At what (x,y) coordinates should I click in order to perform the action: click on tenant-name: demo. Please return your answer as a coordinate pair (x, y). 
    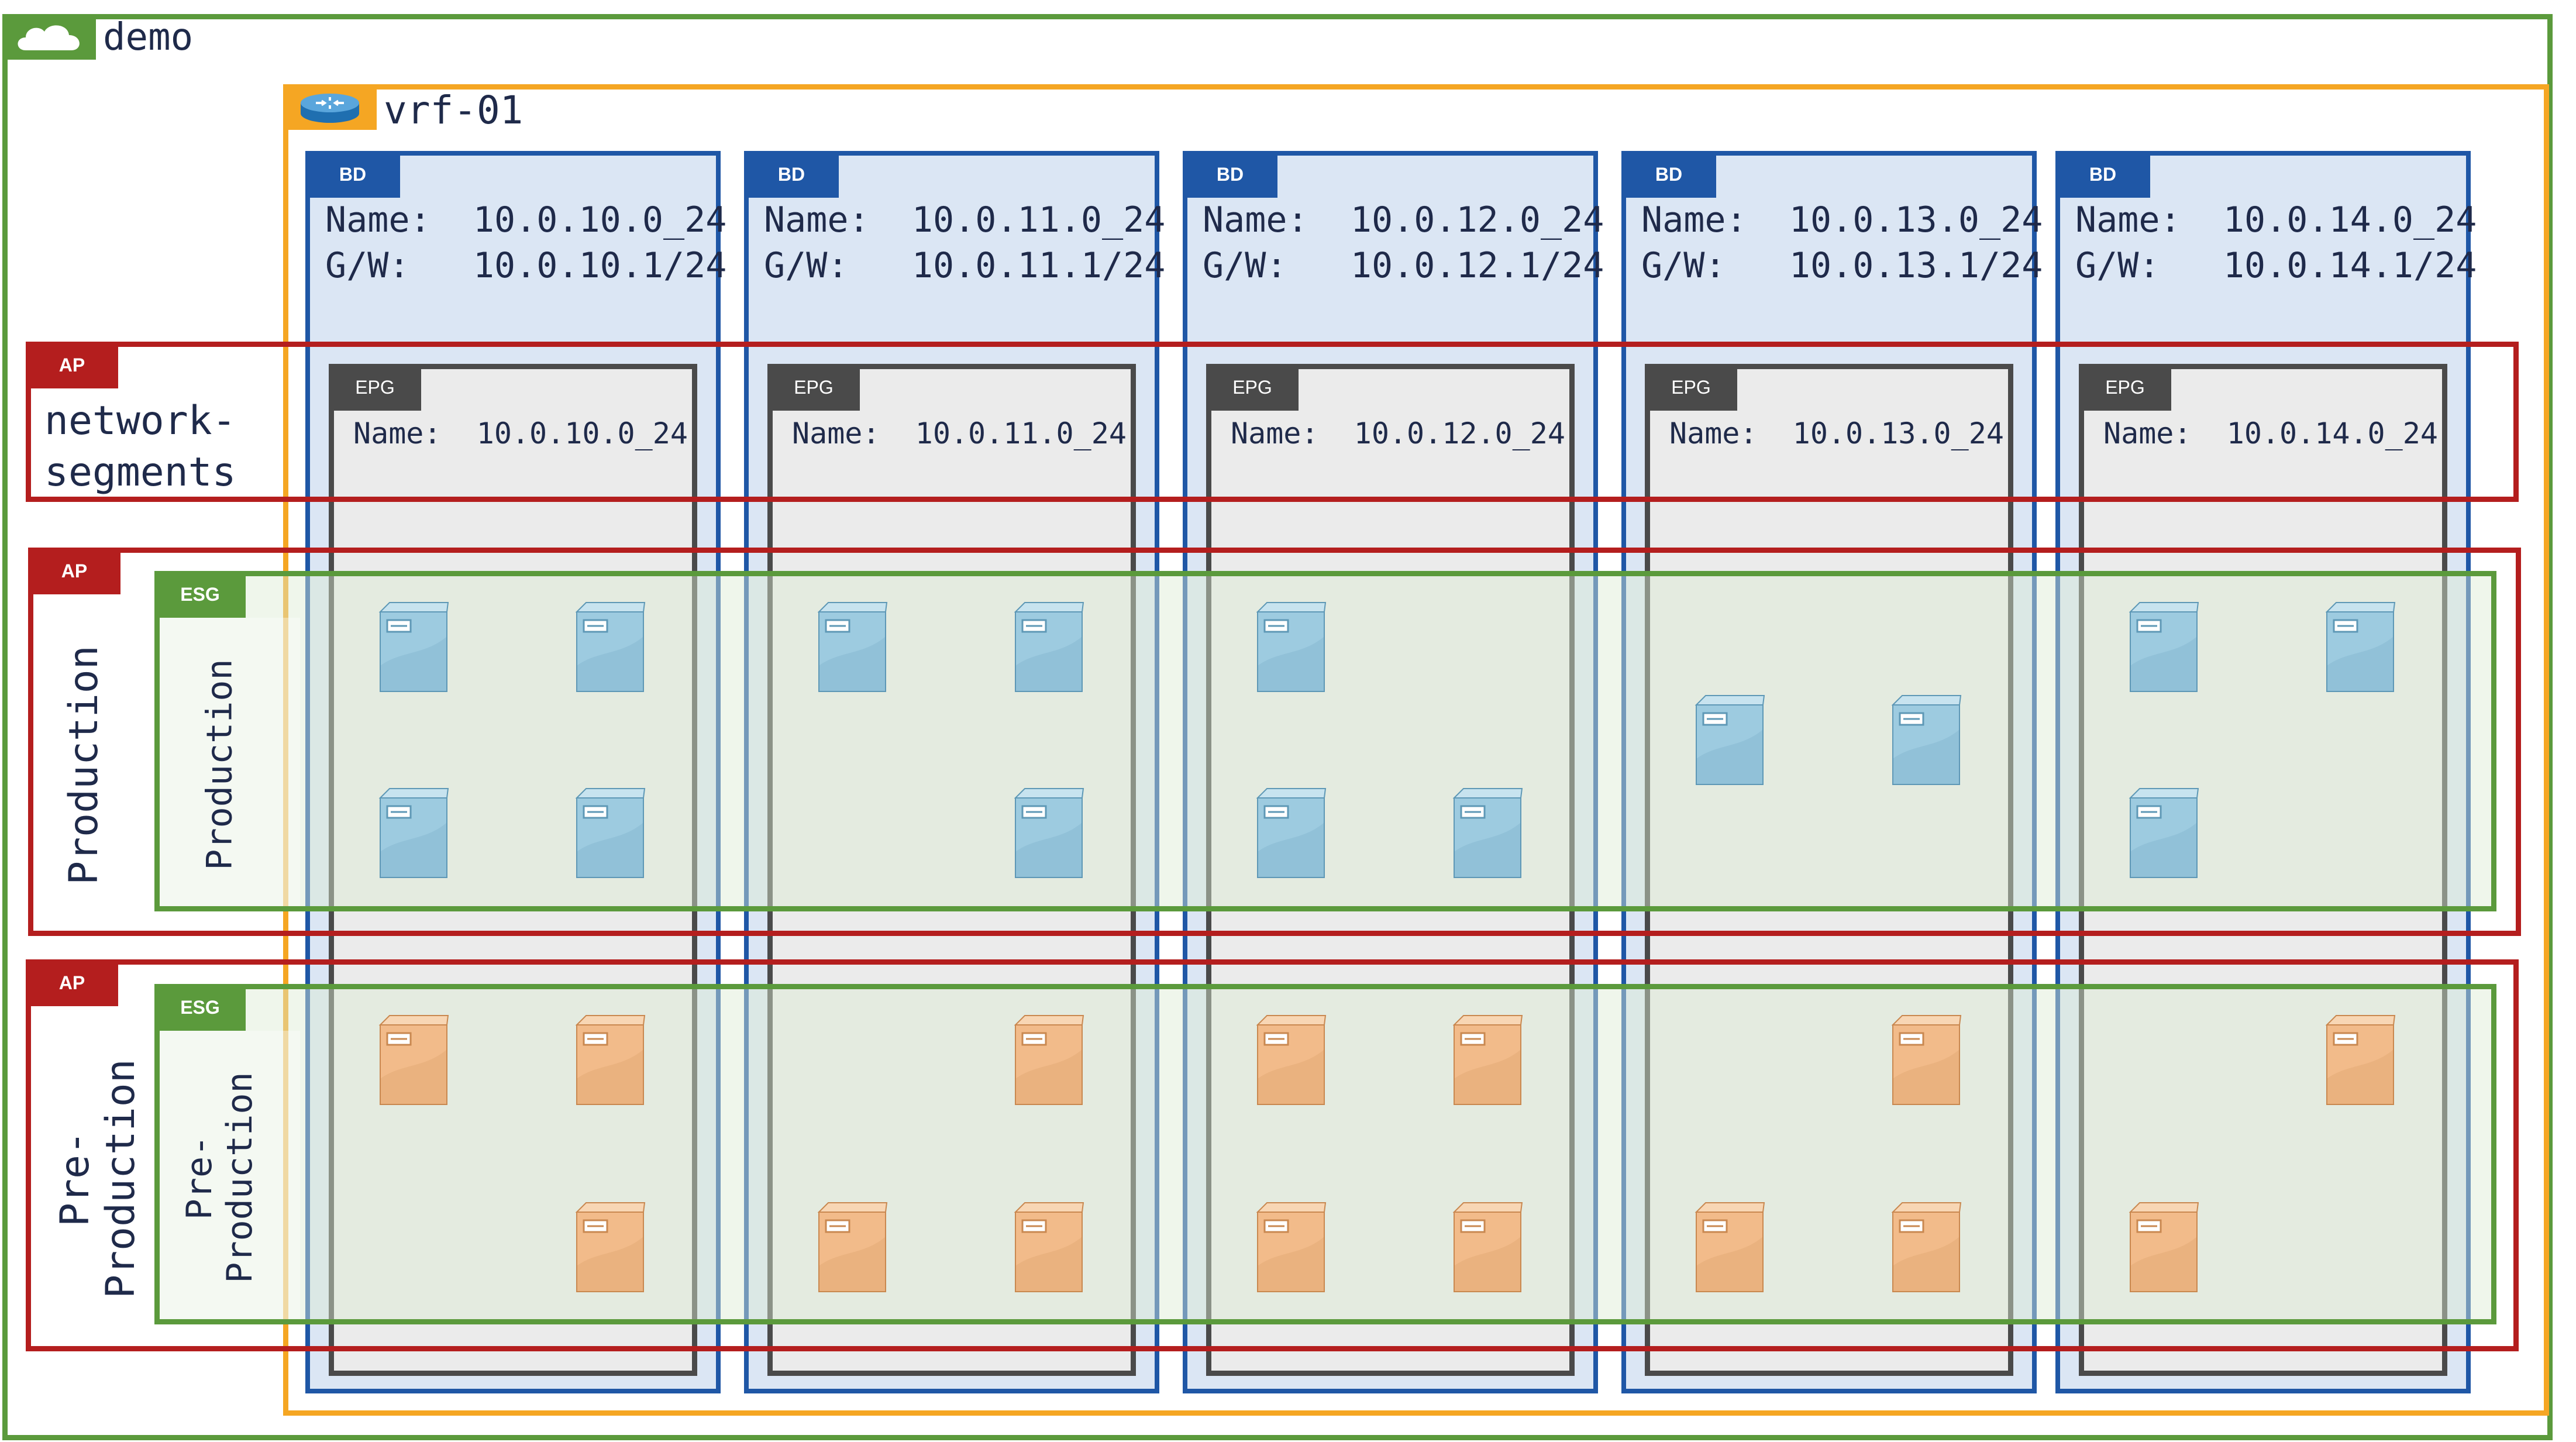
    Looking at the image, I should click on (148, 37).